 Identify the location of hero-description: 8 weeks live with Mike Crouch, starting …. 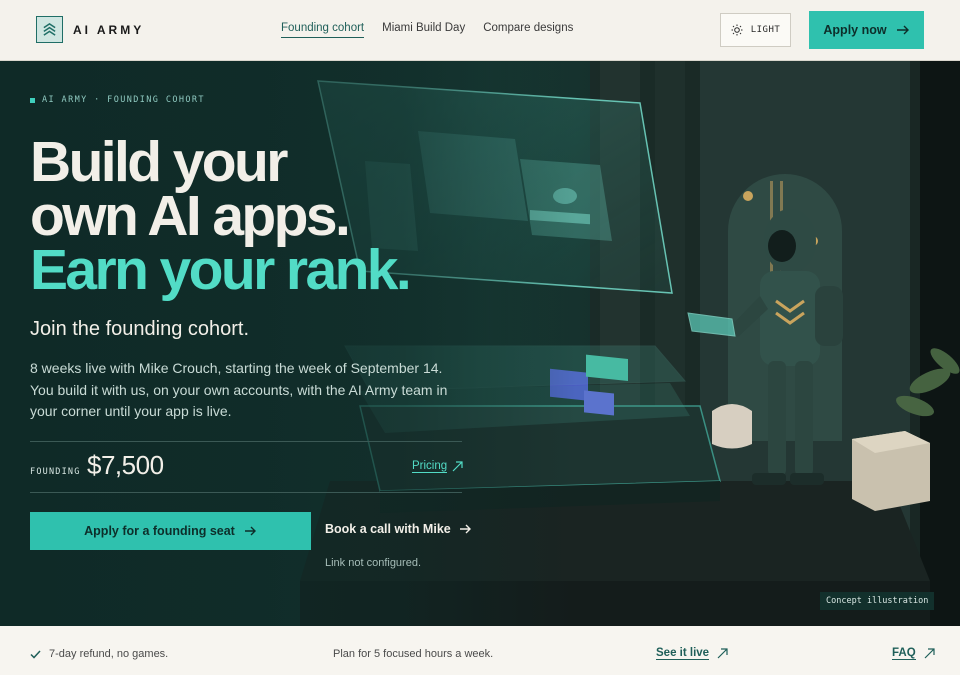
(239, 389).